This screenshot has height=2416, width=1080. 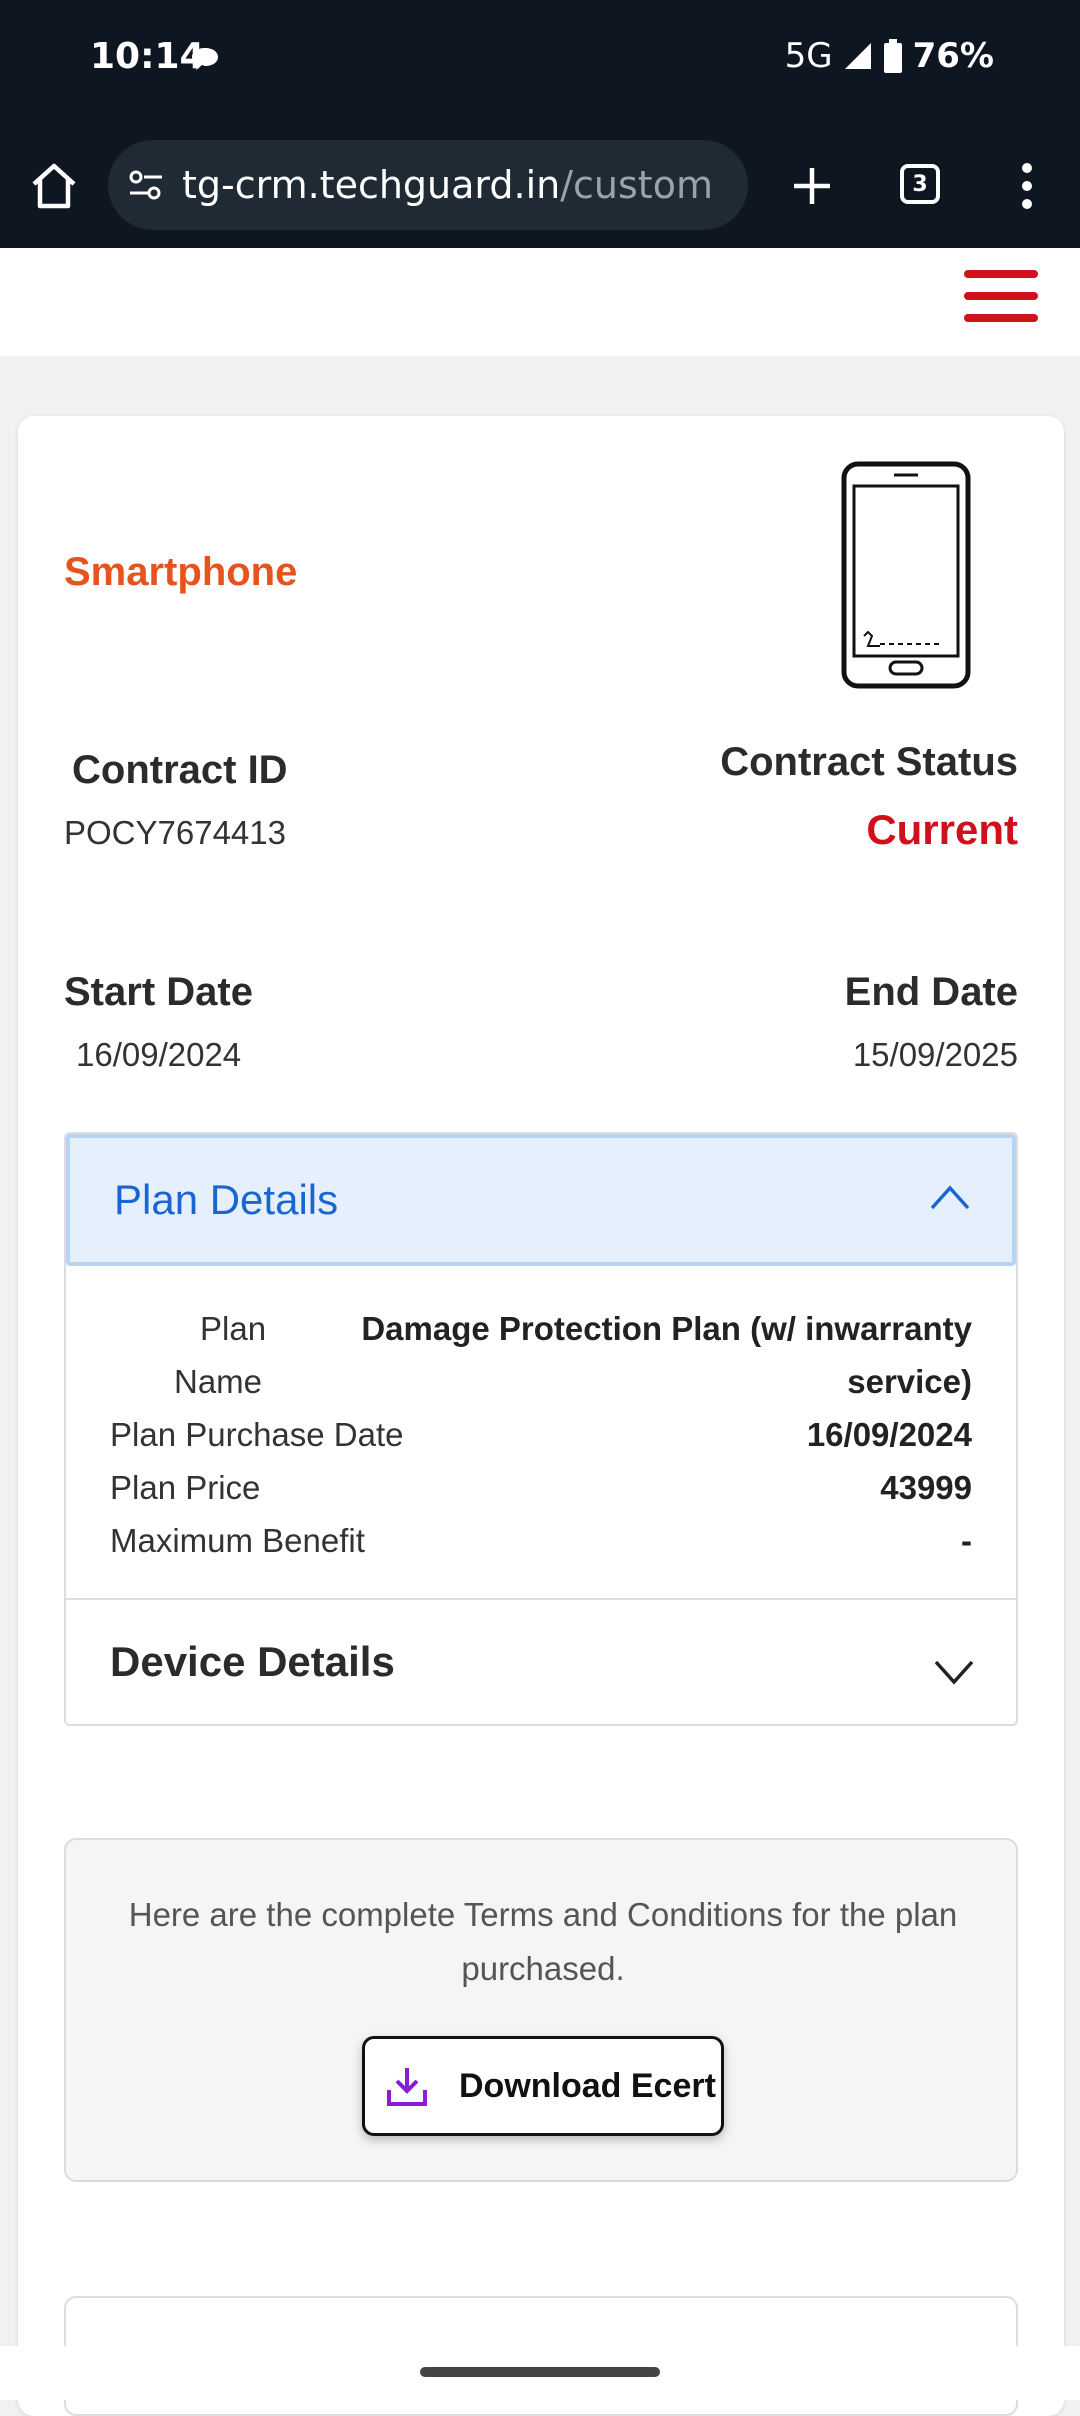 I want to click on plan-price-value: 43999, so click(x=926, y=1487).